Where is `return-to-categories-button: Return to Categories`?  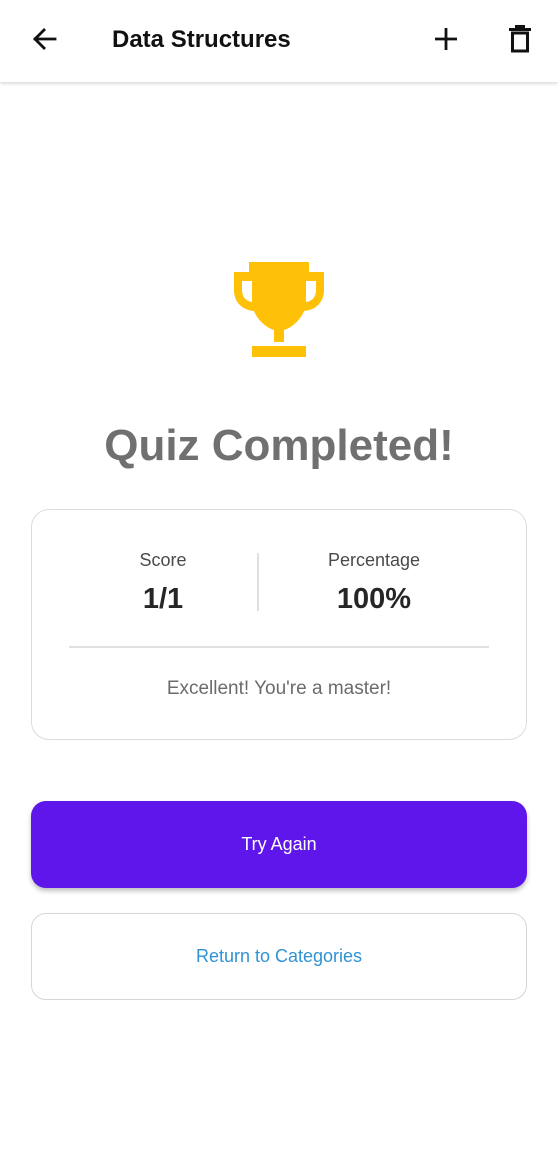
return-to-categories-button: Return to Categories is located at coordinates (279, 956).